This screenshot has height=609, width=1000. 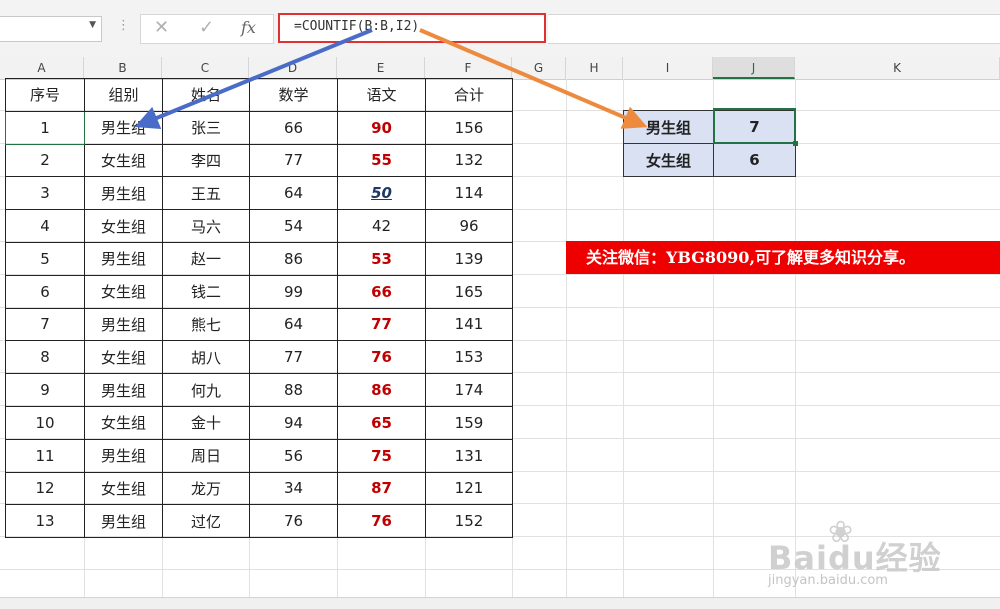 What do you see at coordinates (412, 28) in the screenshot?
I see `formula-input: =COUNTIF(B:B,I2)` at bounding box center [412, 28].